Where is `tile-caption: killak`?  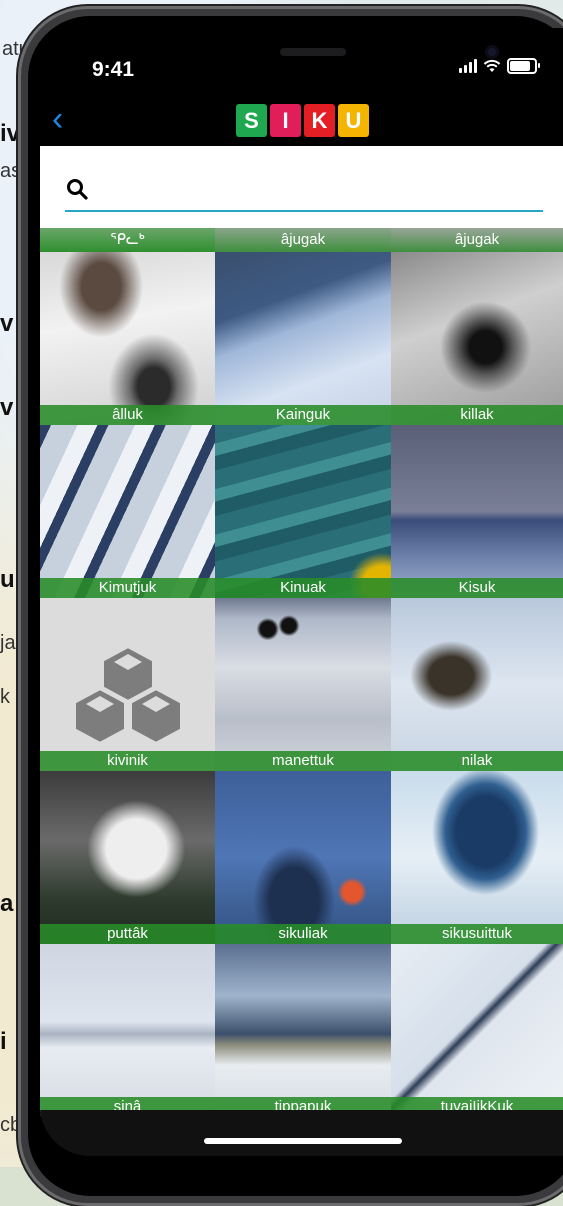
tile-caption: killak is located at coordinates (477, 415).